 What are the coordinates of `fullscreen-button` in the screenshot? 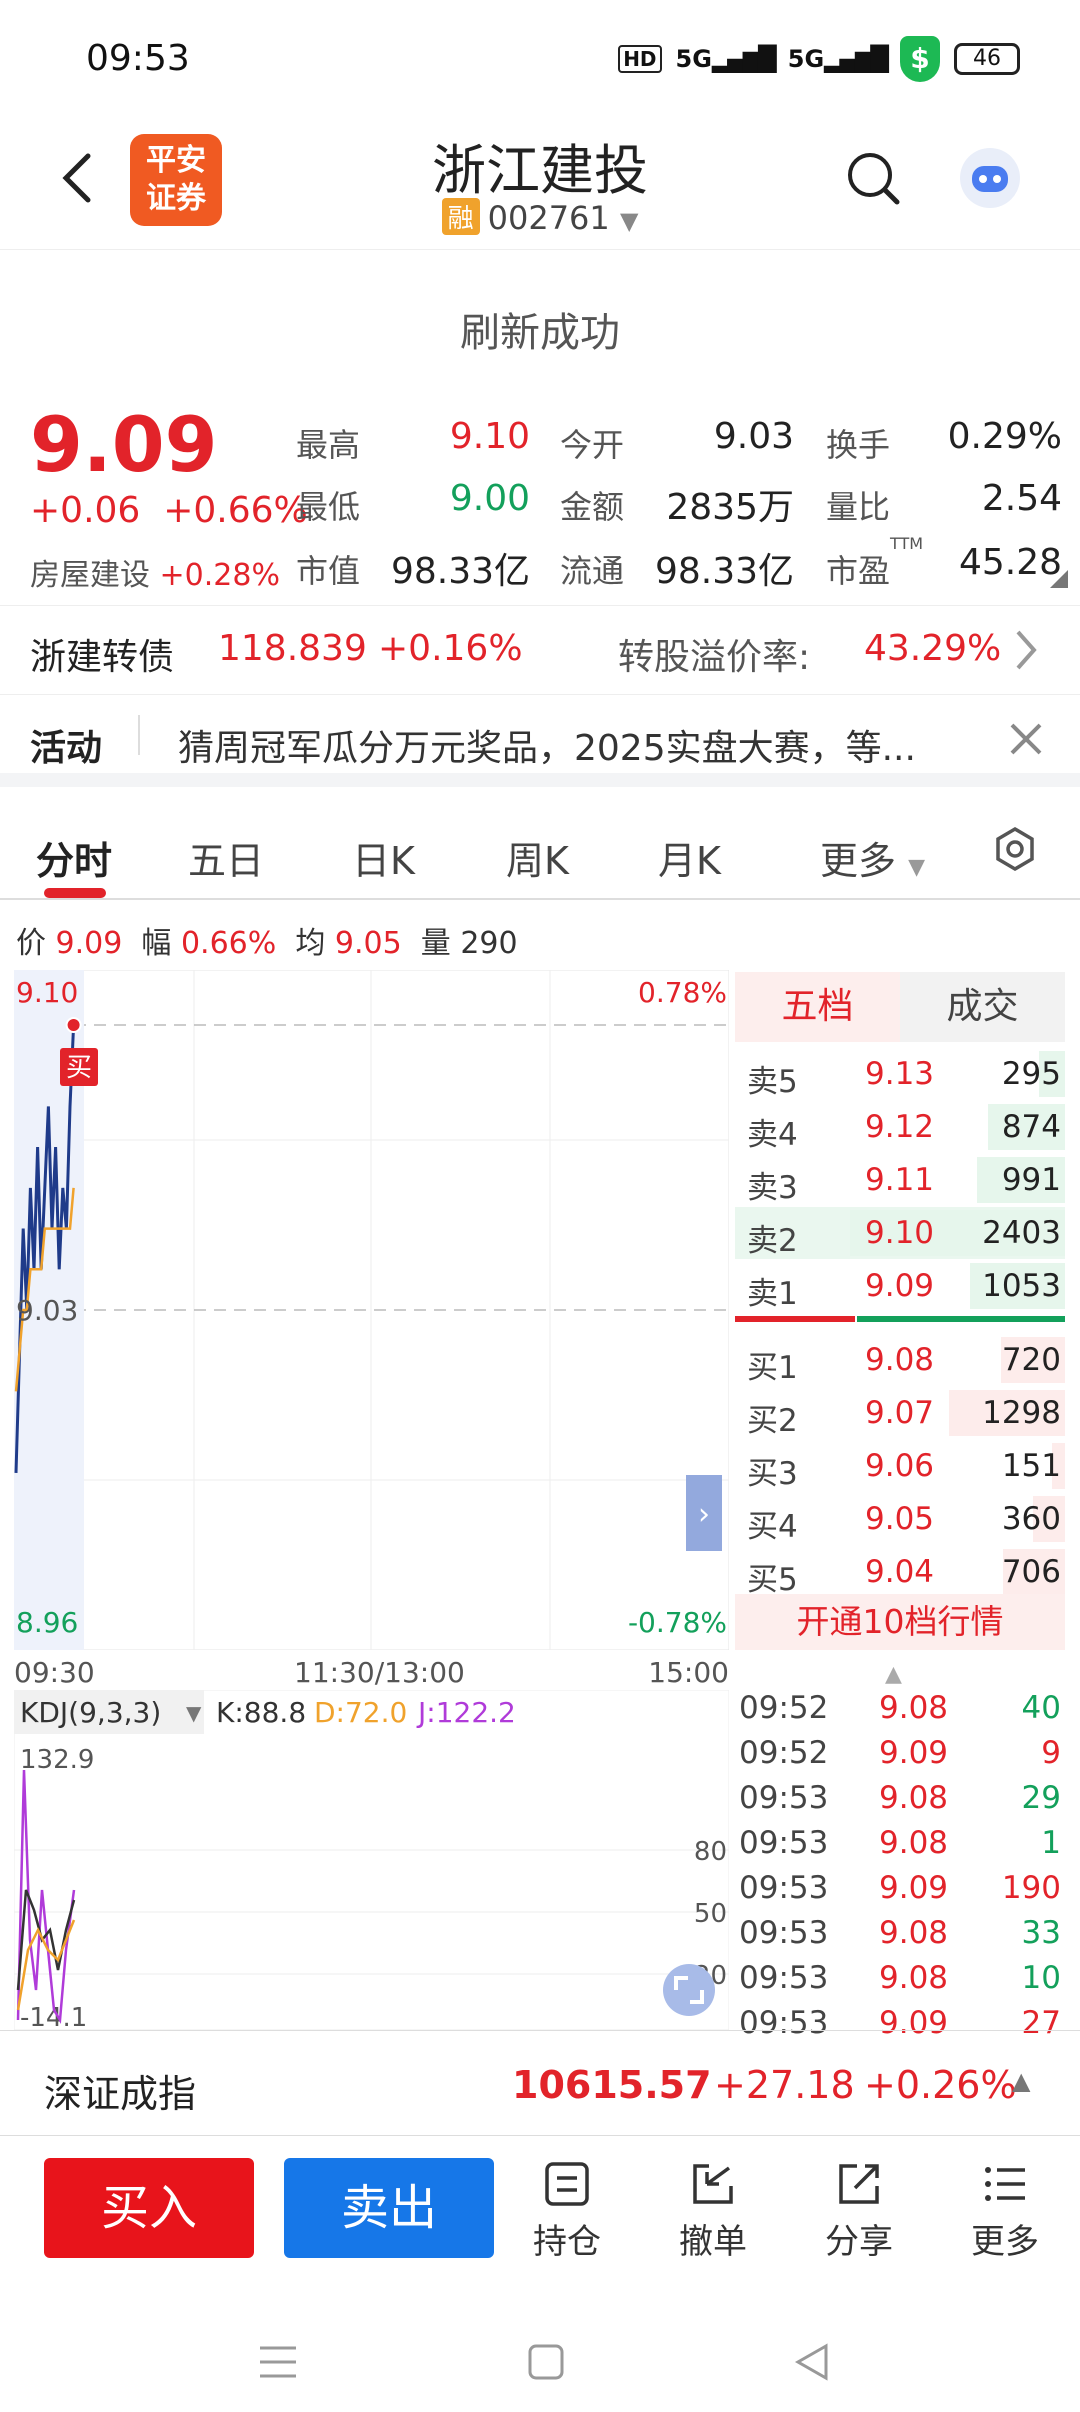 It's located at (689, 1990).